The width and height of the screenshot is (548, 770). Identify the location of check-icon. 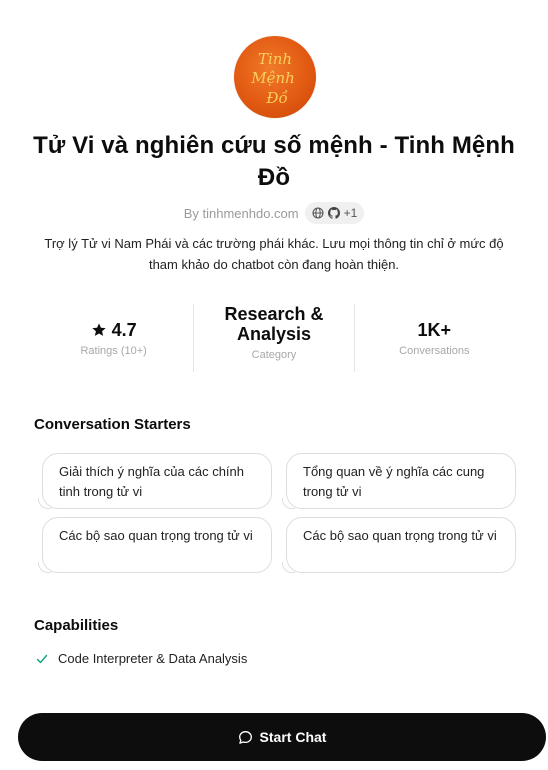
(42, 658).